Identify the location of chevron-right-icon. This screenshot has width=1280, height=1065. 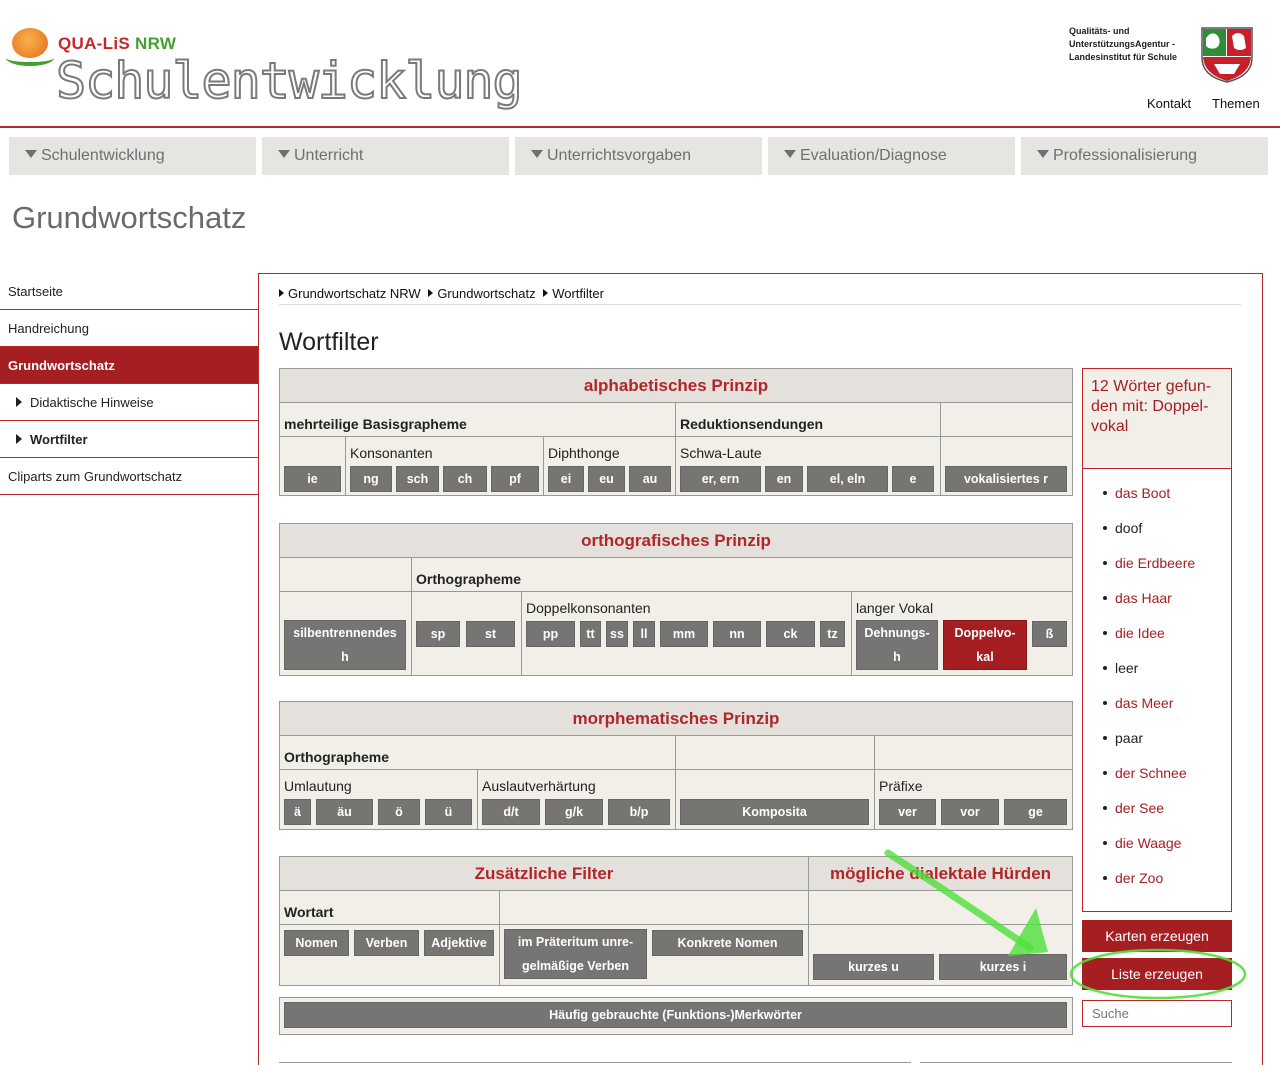
(19, 439).